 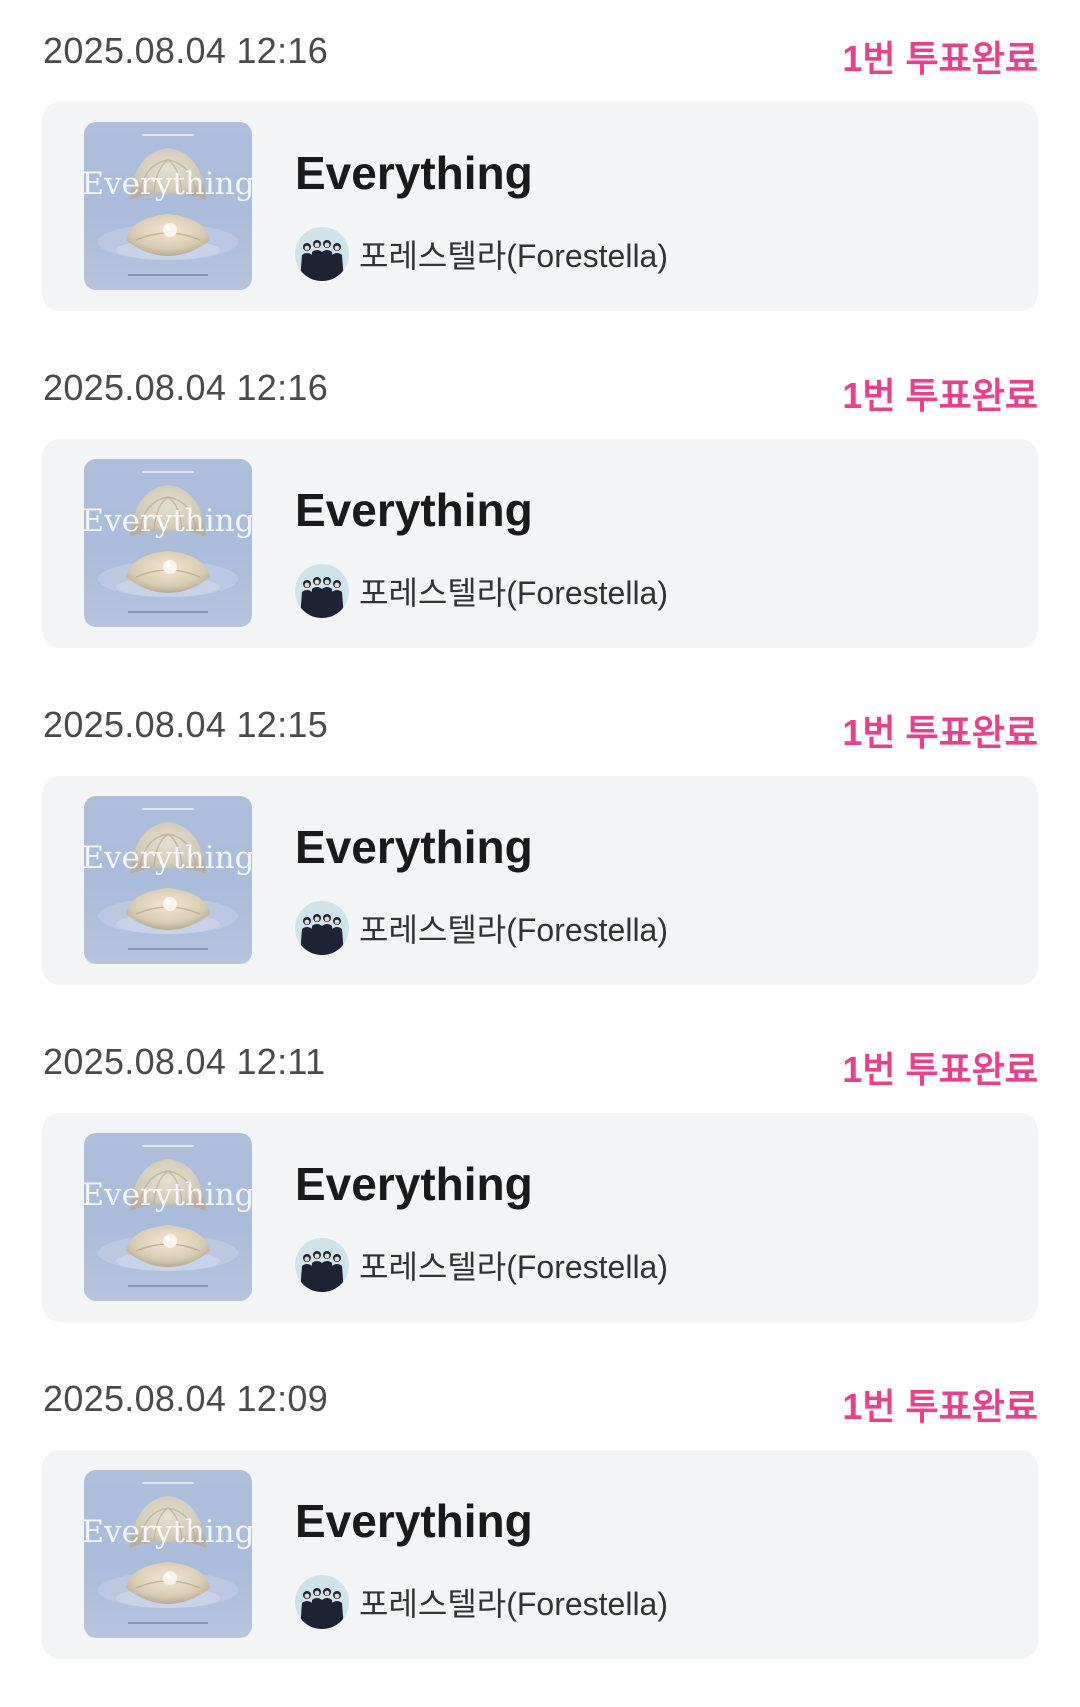 What do you see at coordinates (540, 736) in the screenshot?
I see `entry-header: 2025.08.04 12:15 1번 투표완료` at bounding box center [540, 736].